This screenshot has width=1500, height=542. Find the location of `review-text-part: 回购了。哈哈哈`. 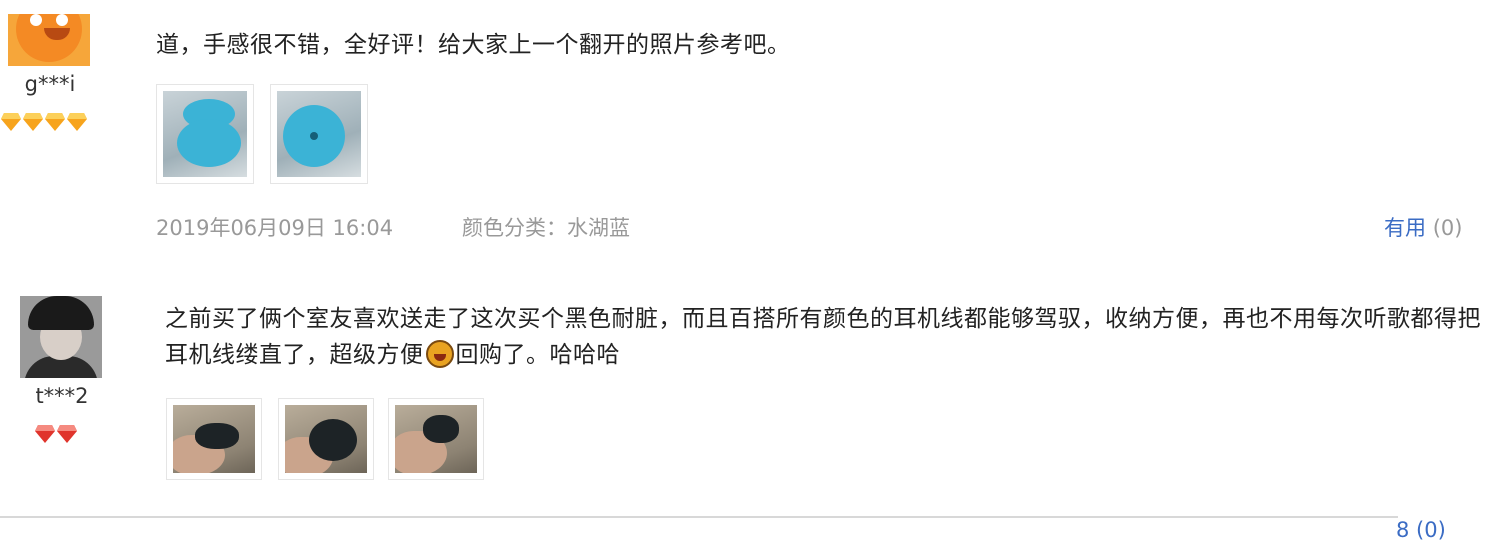

review-text-part: 回购了。哈哈哈 is located at coordinates (537, 355).